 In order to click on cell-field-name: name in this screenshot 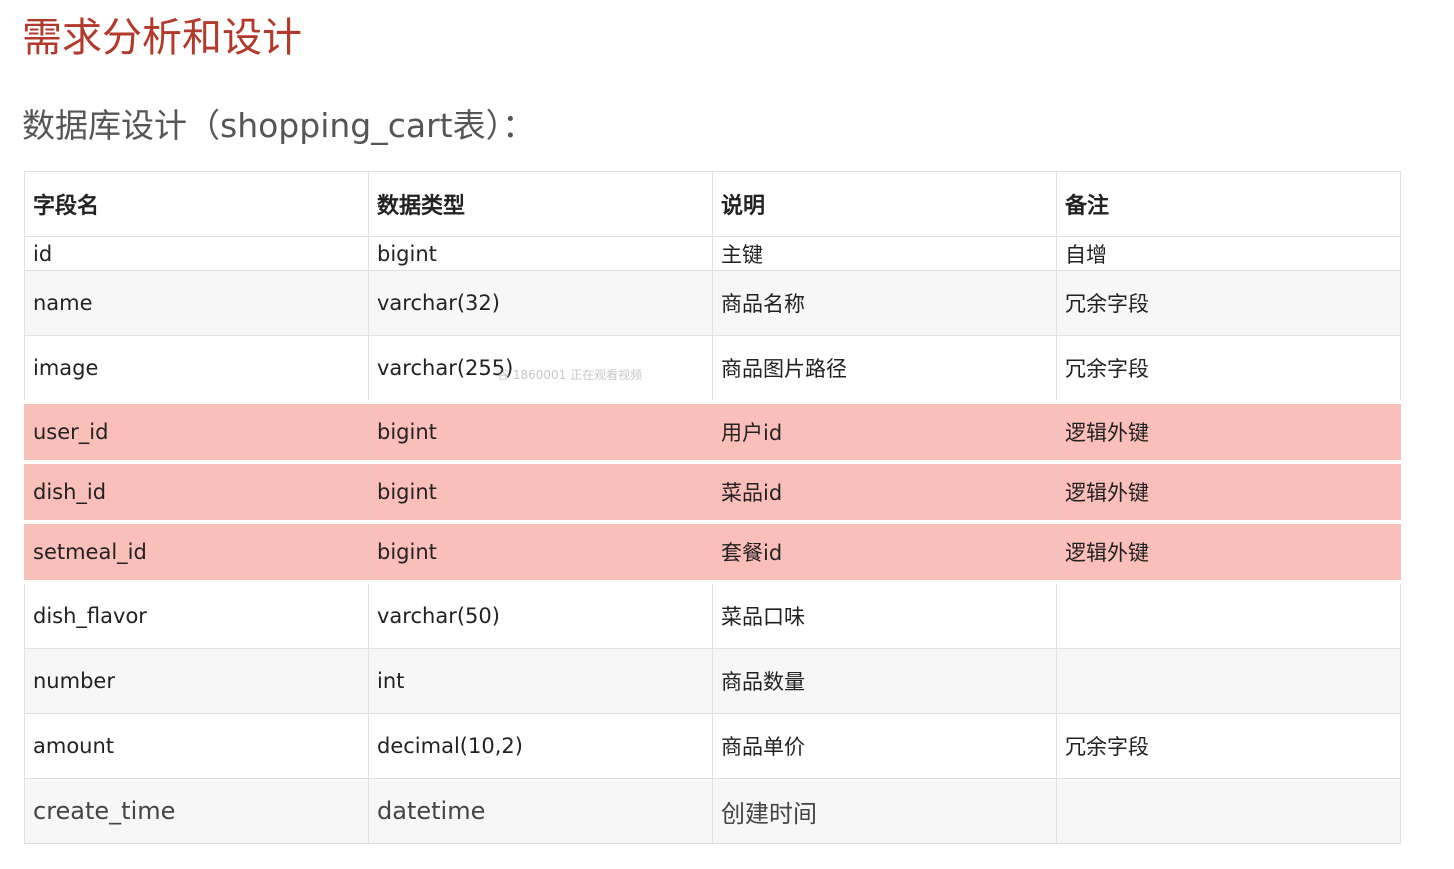, I will do `click(196, 303)`.